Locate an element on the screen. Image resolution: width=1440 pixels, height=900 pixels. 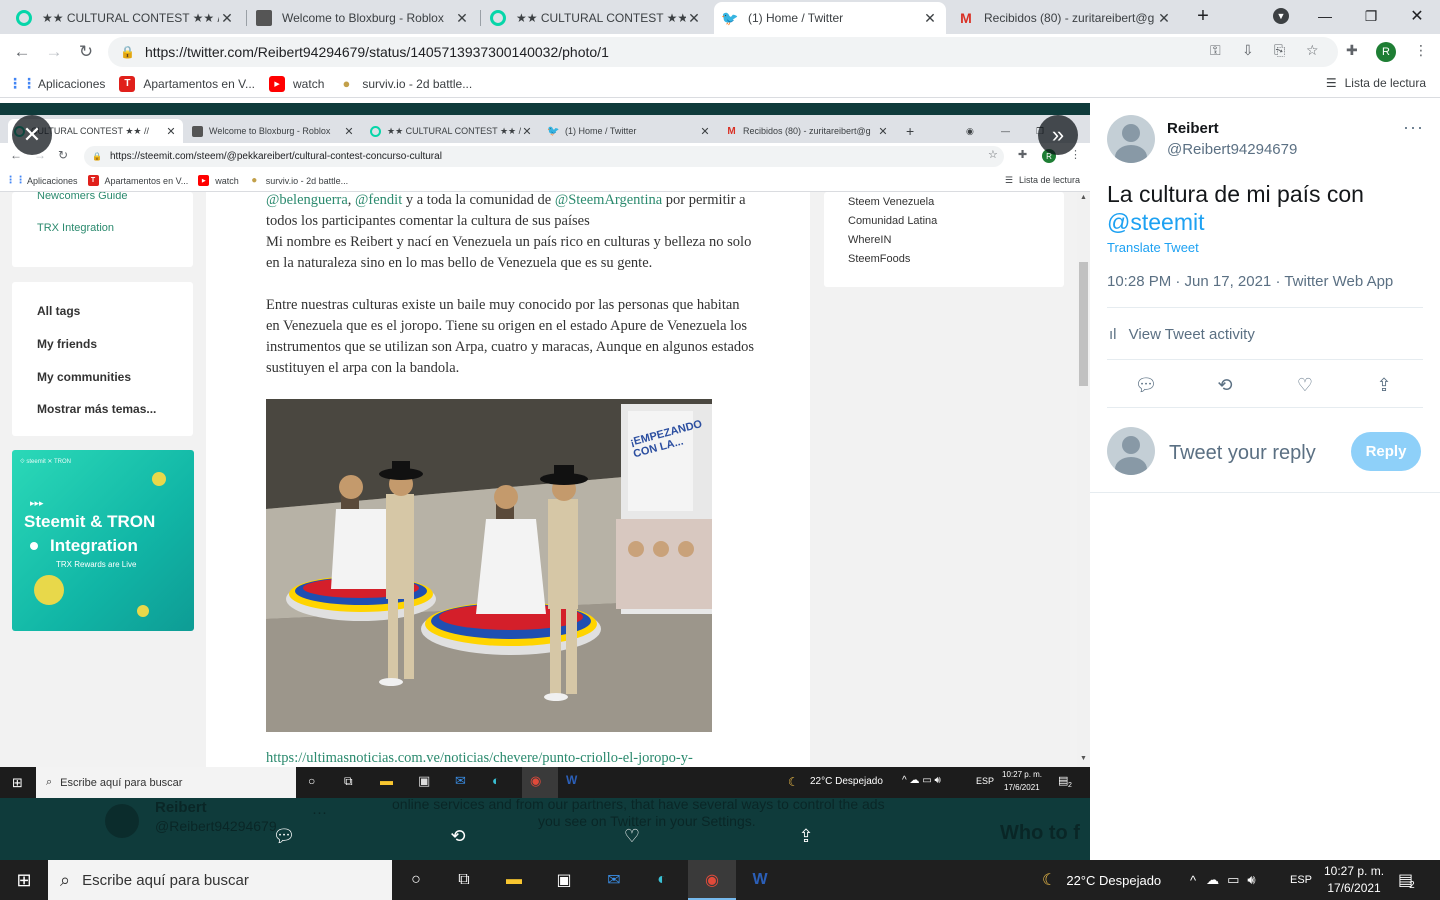
store-icon: ▣ is located at coordinates (564, 880).